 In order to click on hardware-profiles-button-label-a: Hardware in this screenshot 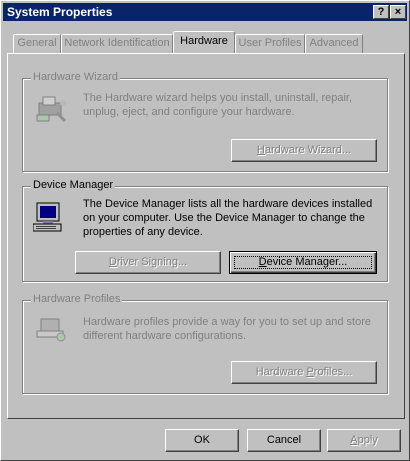, I will do `click(281, 372)`.